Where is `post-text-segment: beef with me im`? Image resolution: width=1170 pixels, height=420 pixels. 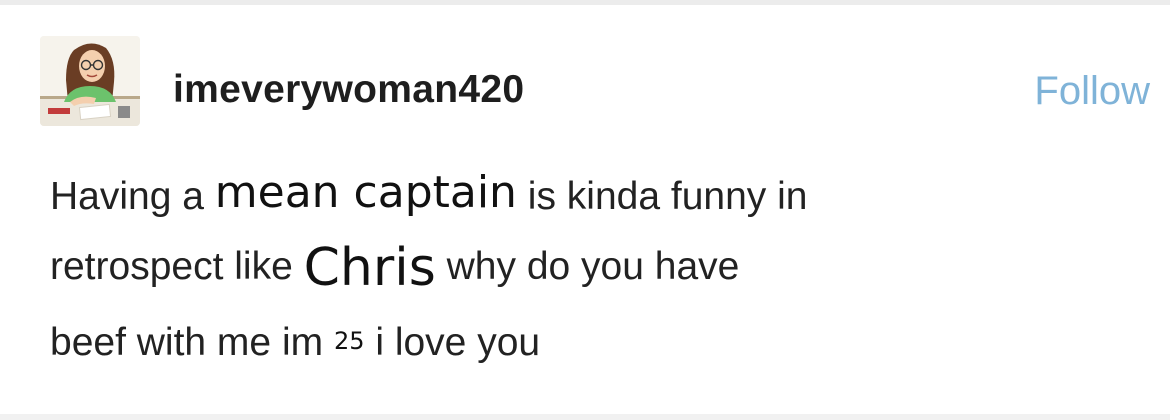 post-text-segment: beef with me im is located at coordinates (192, 342).